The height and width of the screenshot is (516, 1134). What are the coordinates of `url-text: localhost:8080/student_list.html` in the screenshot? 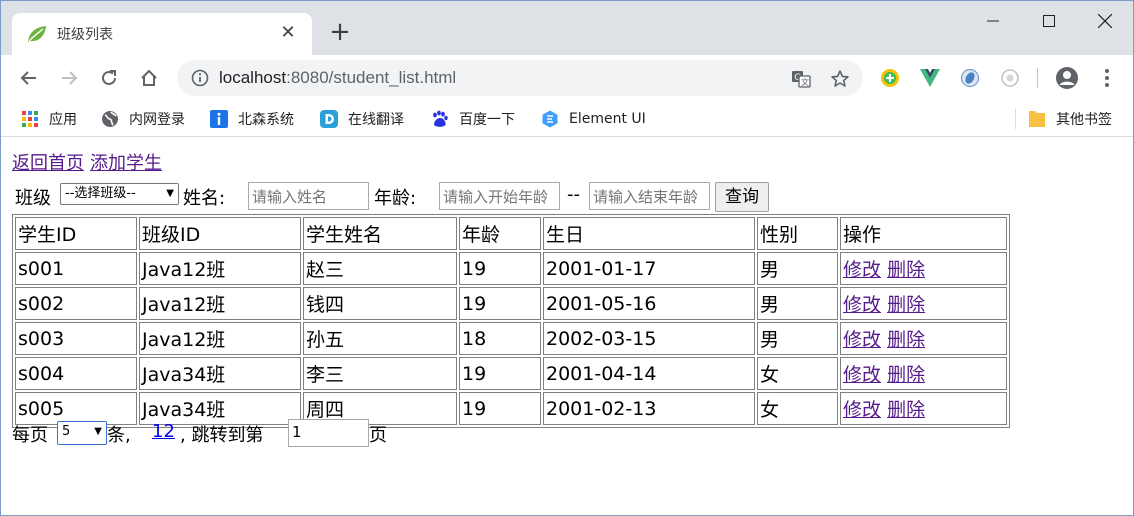 It's located at (337, 78).